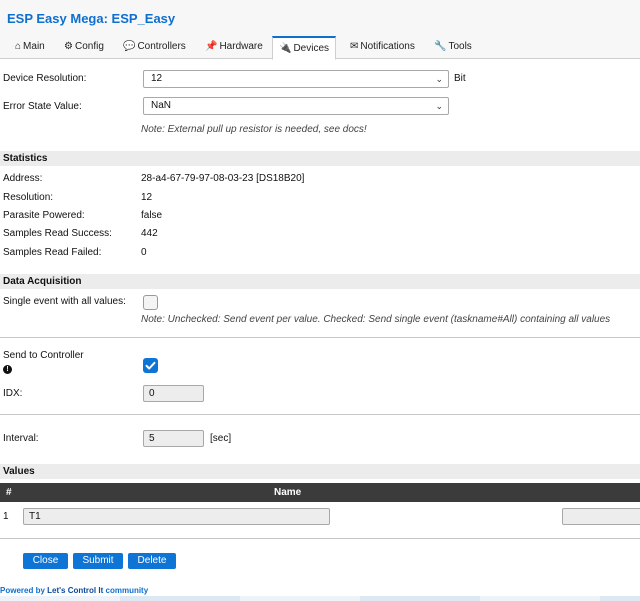 This screenshot has height=601, width=640. I want to click on tab-devices: 🔌 Devices, so click(304, 48).